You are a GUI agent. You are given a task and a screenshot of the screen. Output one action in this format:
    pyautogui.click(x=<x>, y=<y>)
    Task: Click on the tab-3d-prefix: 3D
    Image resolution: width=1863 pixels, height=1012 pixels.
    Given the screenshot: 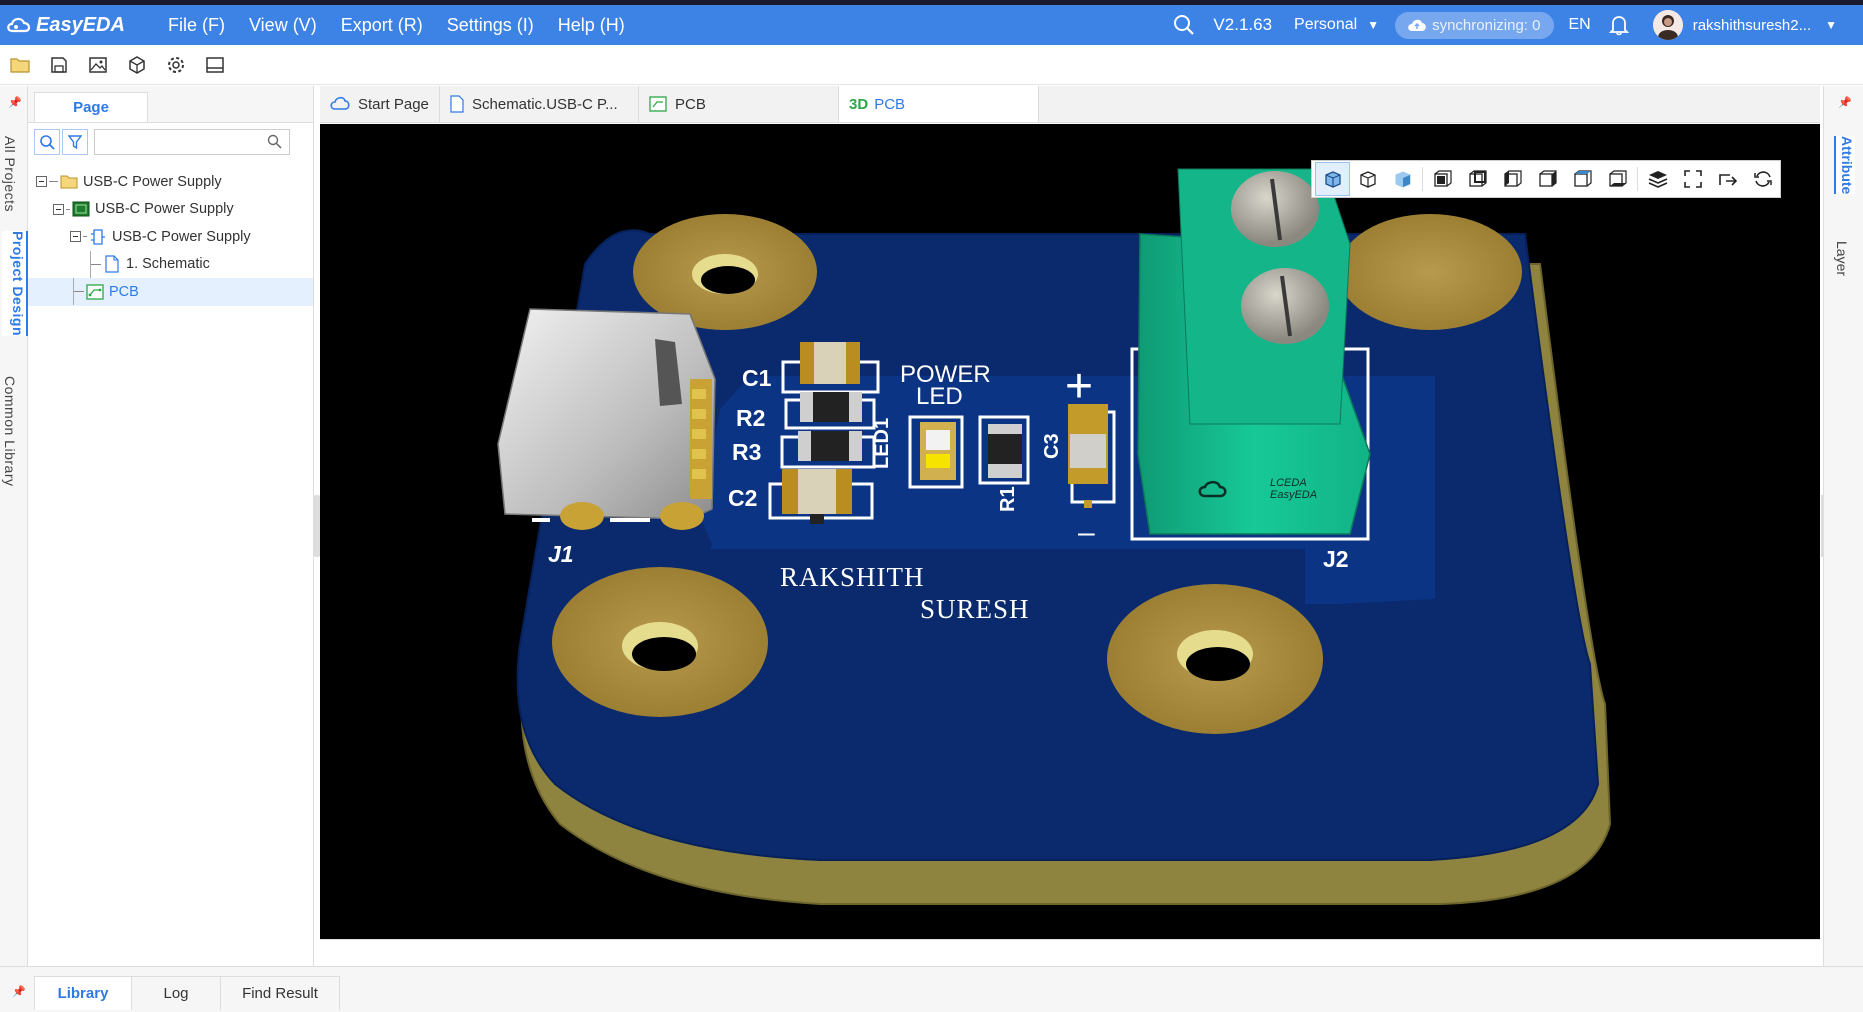 What is the action you would take?
    pyautogui.click(x=859, y=104)
    